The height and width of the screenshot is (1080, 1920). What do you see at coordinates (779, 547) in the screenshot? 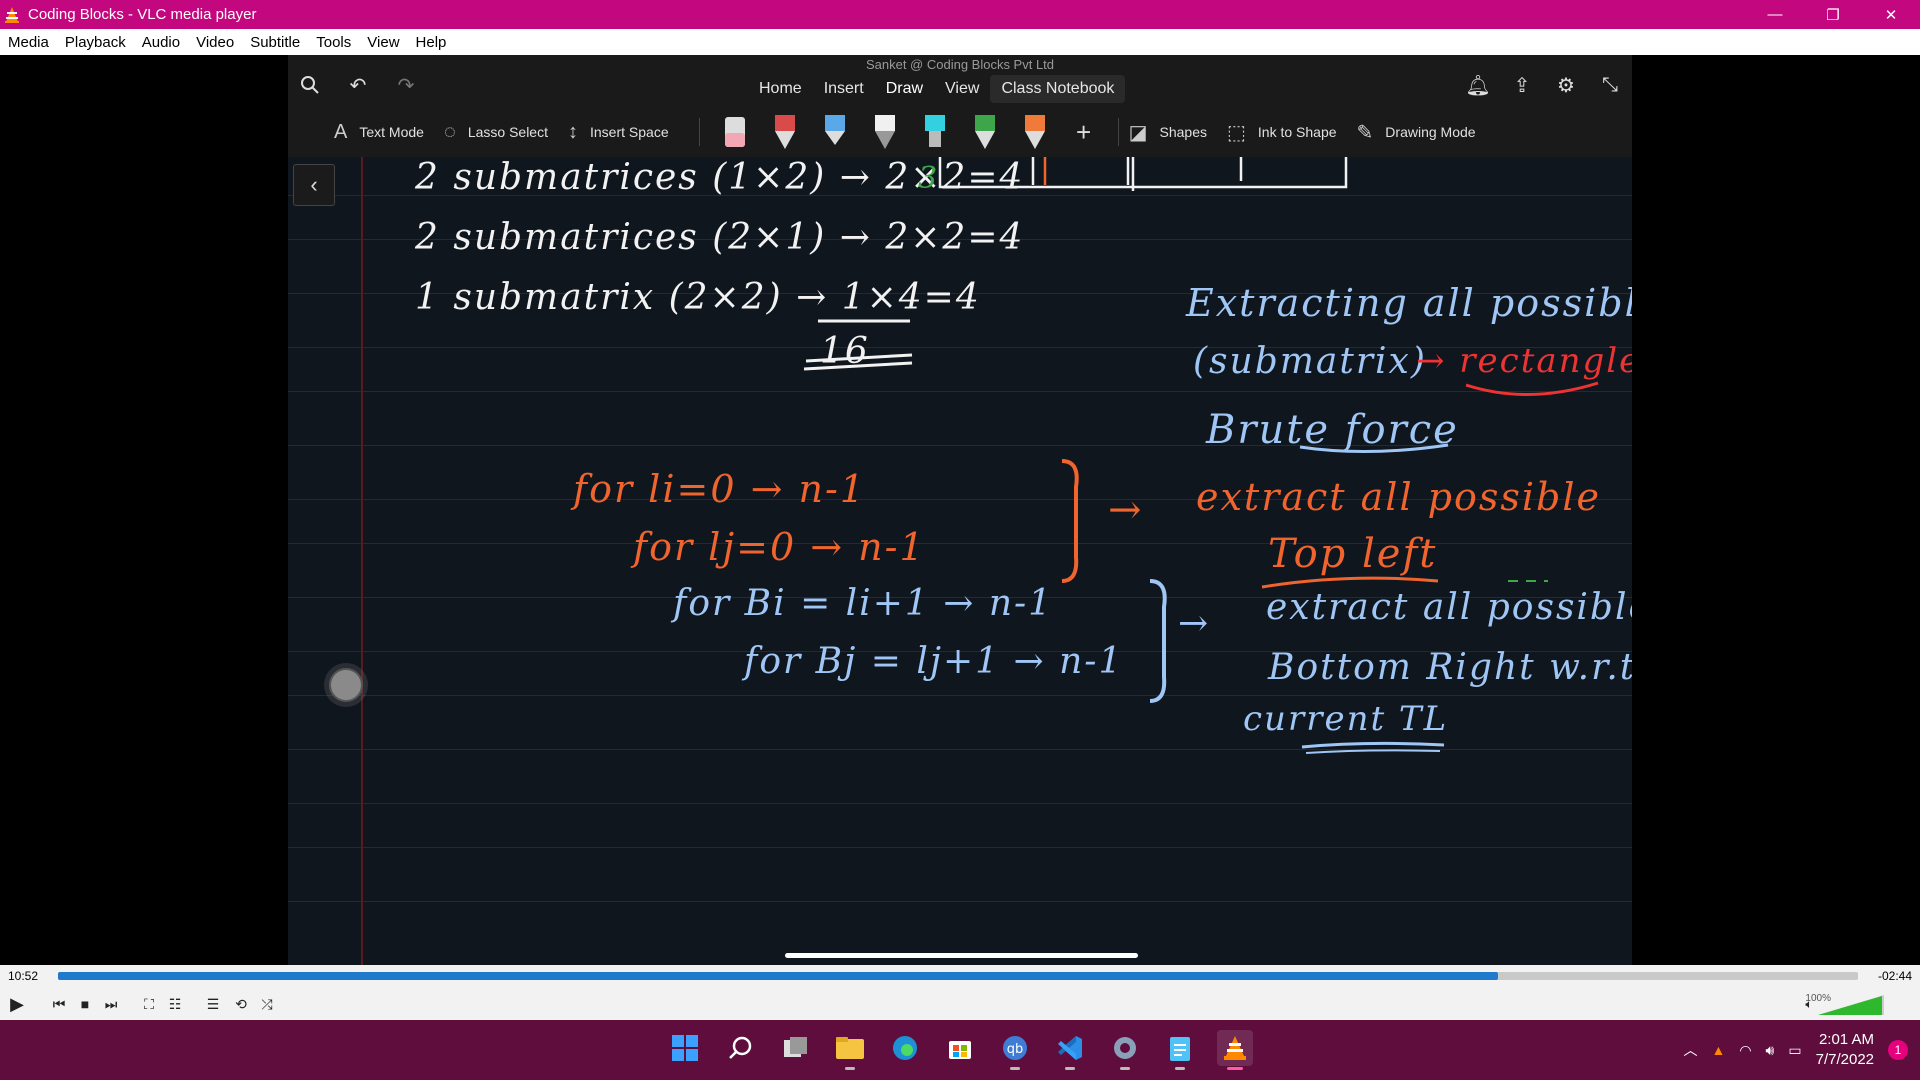
I see `note-loop-lj: for lj=0 → n-1` at bounding box center [779, 547].